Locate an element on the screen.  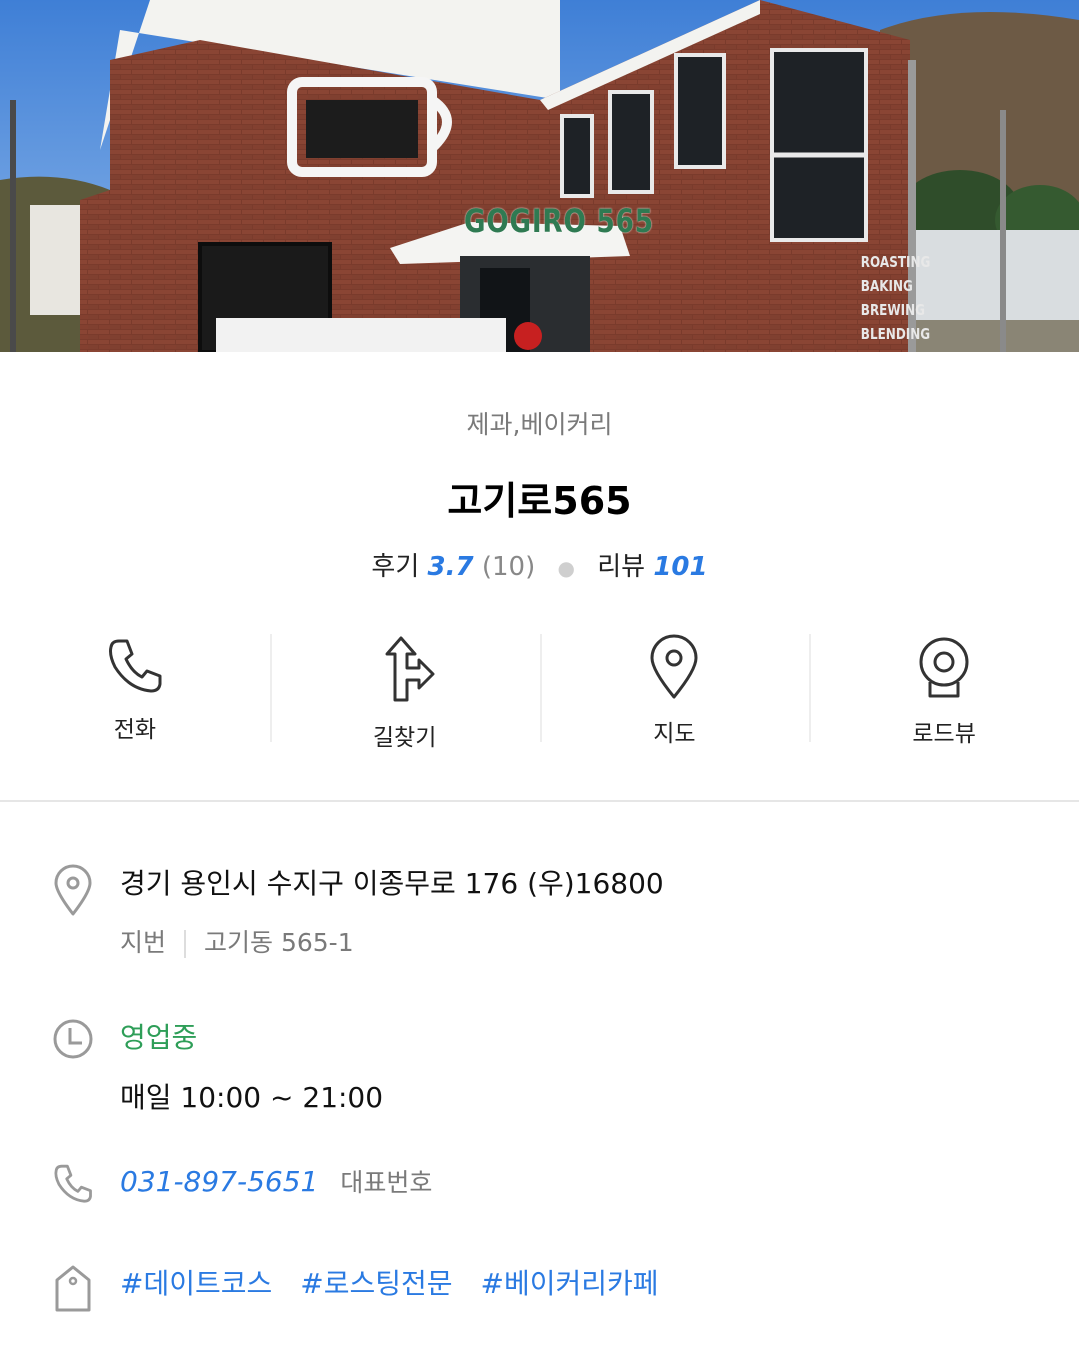
hashtag-link: #베이커리카페 is located at coordinates (570, 1283).